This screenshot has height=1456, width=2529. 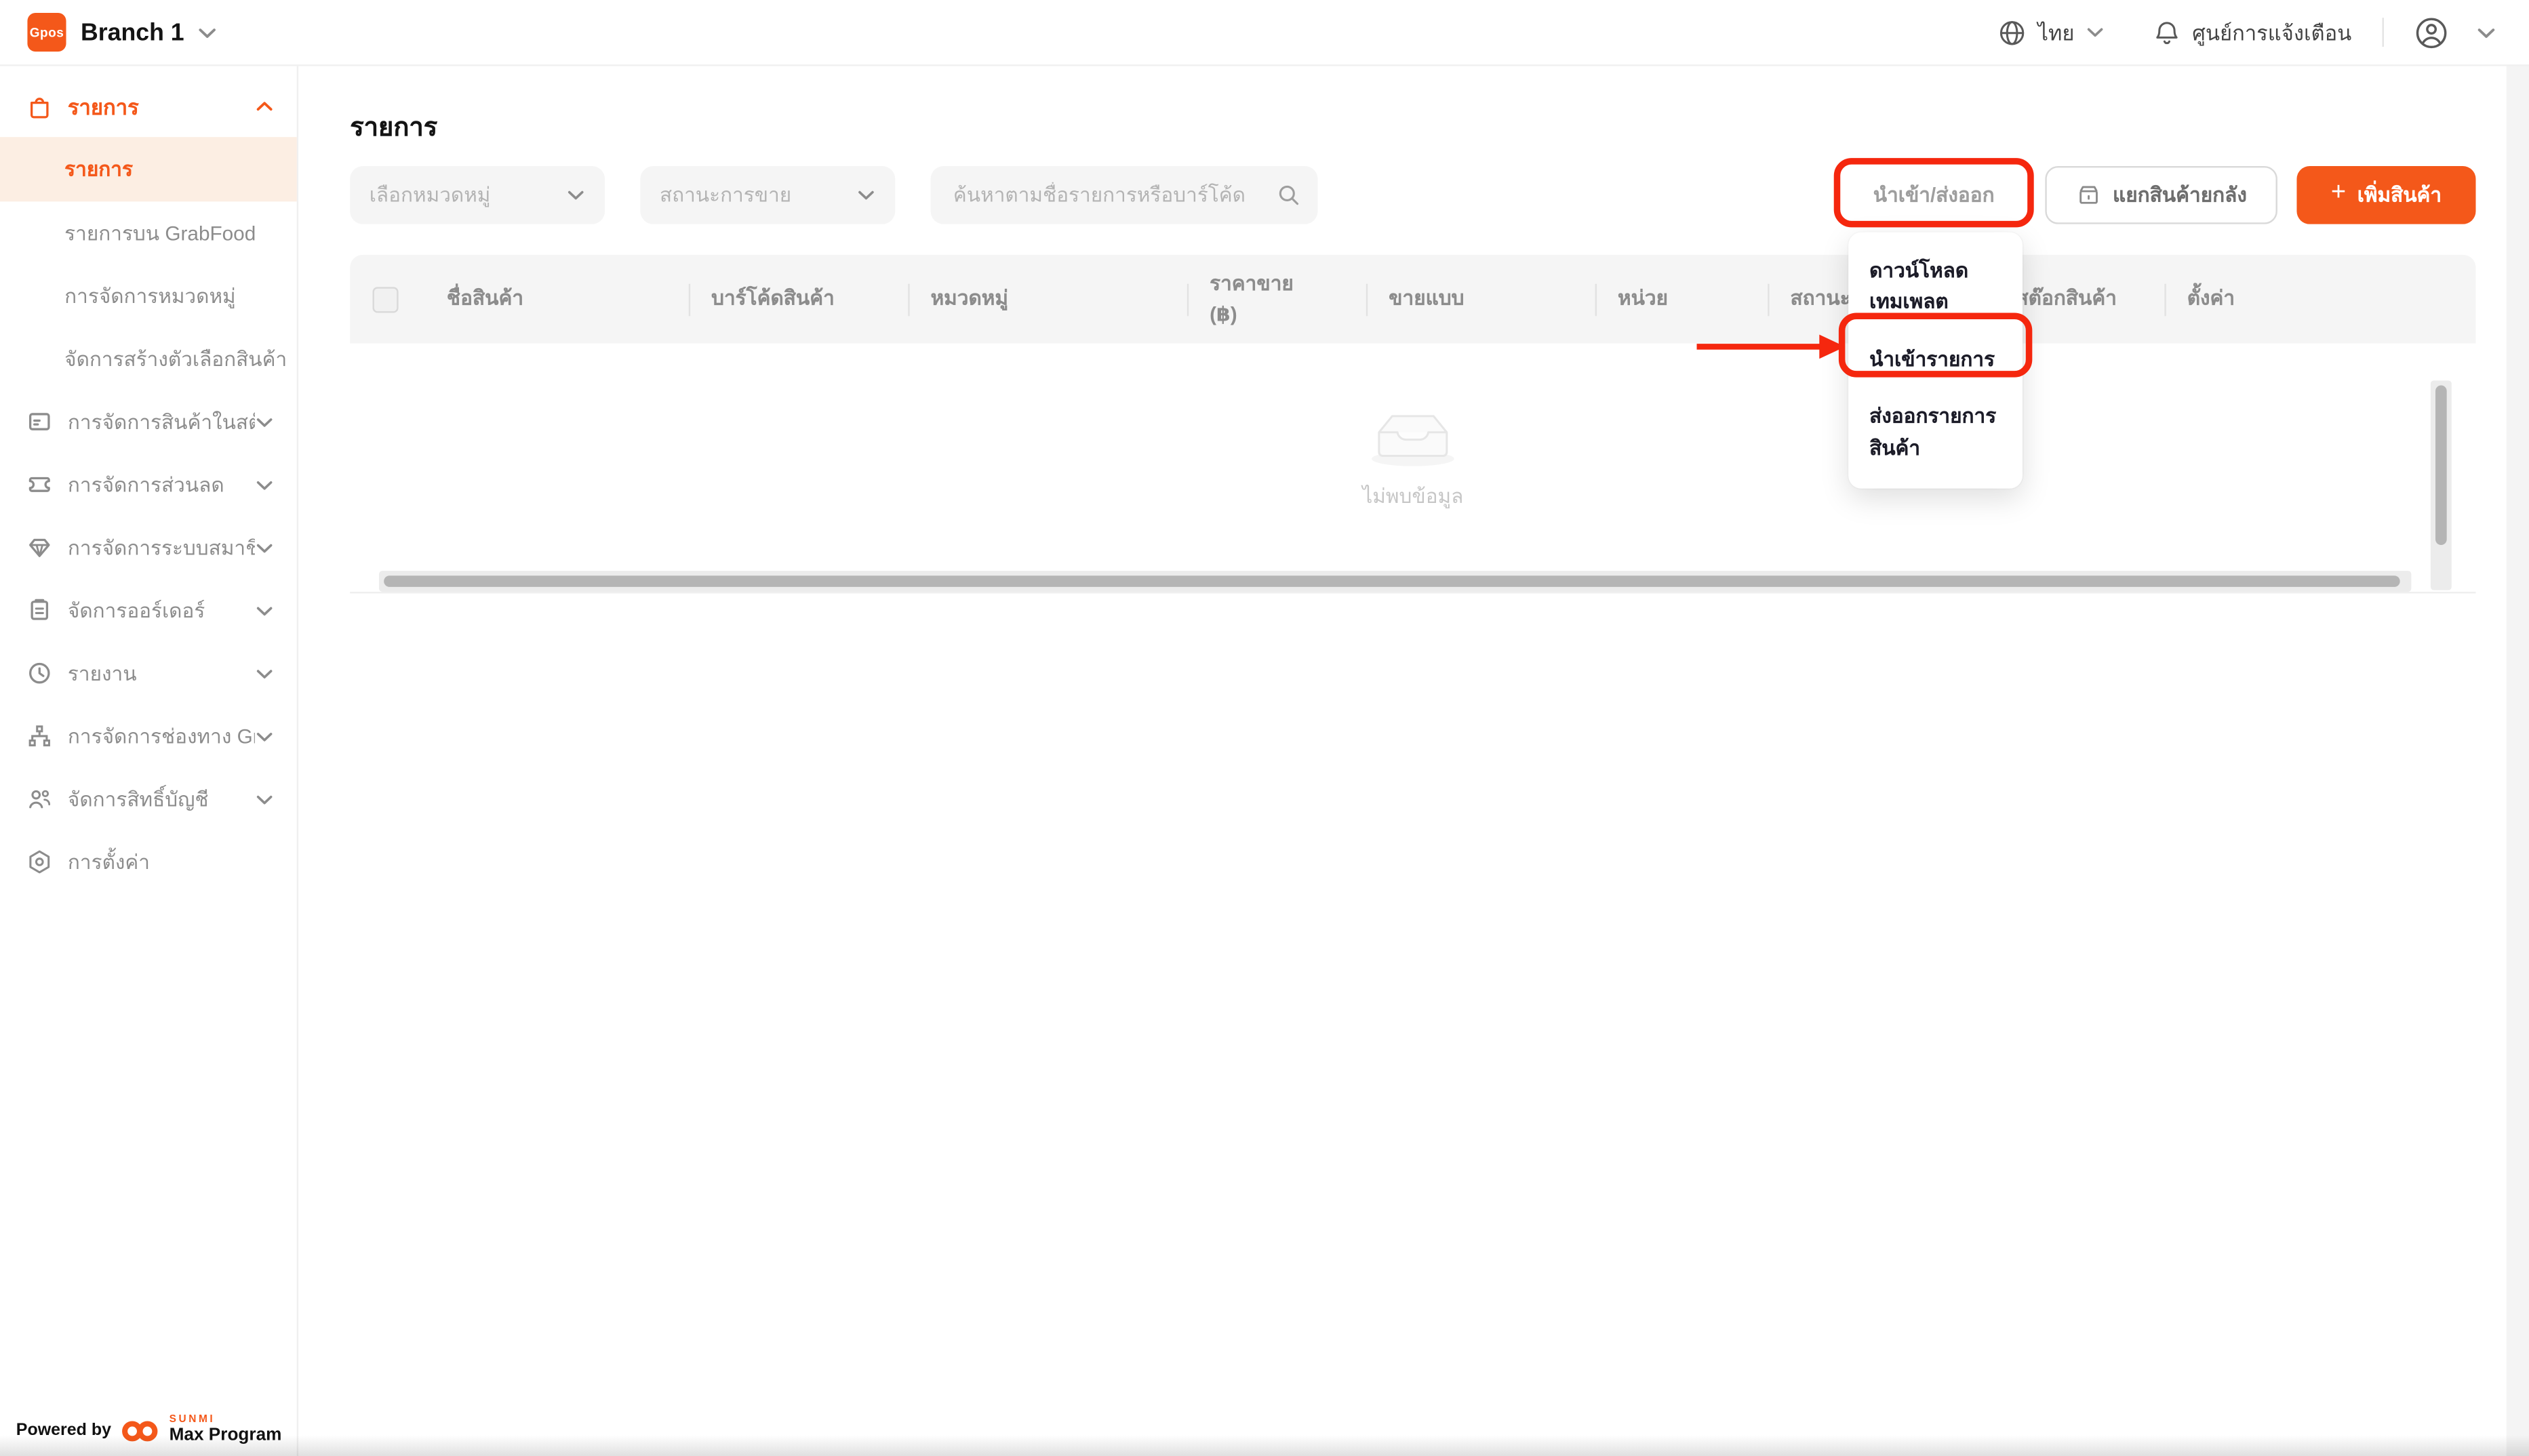 I want to click on sidebar-item-grabfood-list: รายการบน GrabFood, so click(x=148, y=232).